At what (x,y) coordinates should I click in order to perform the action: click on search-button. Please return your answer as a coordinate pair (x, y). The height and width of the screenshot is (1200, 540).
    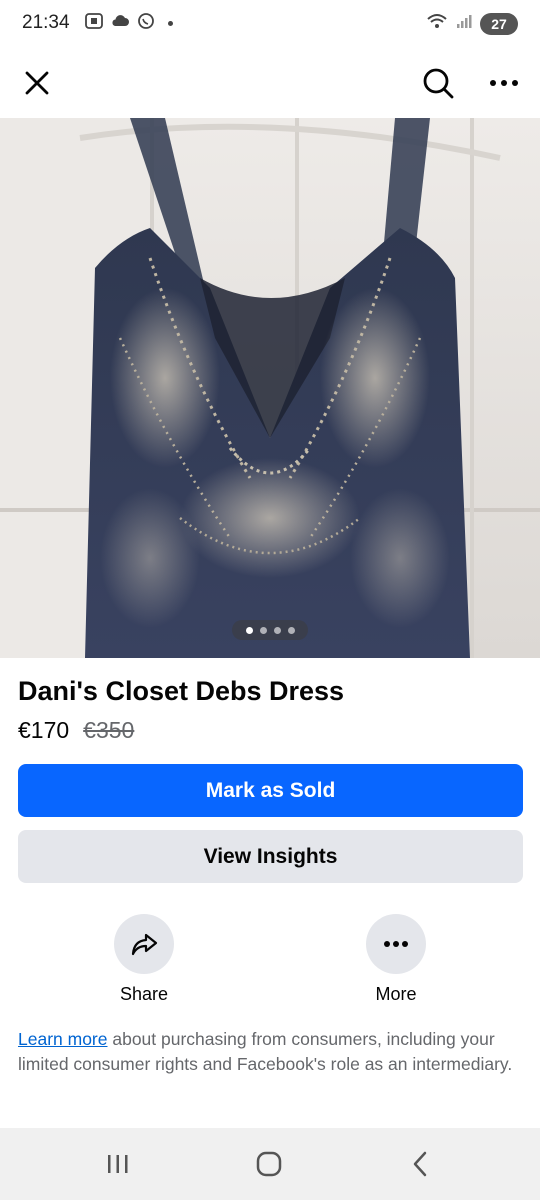
    Looking at the image, I should click on (438, 83).